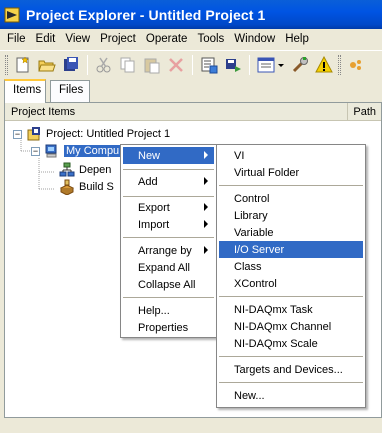 The height and width of the screenshot is (433, 382). Describe the element at coordinates (291, 266) in the screenshot. I see `new-submenu-item-class: Class` at that location.